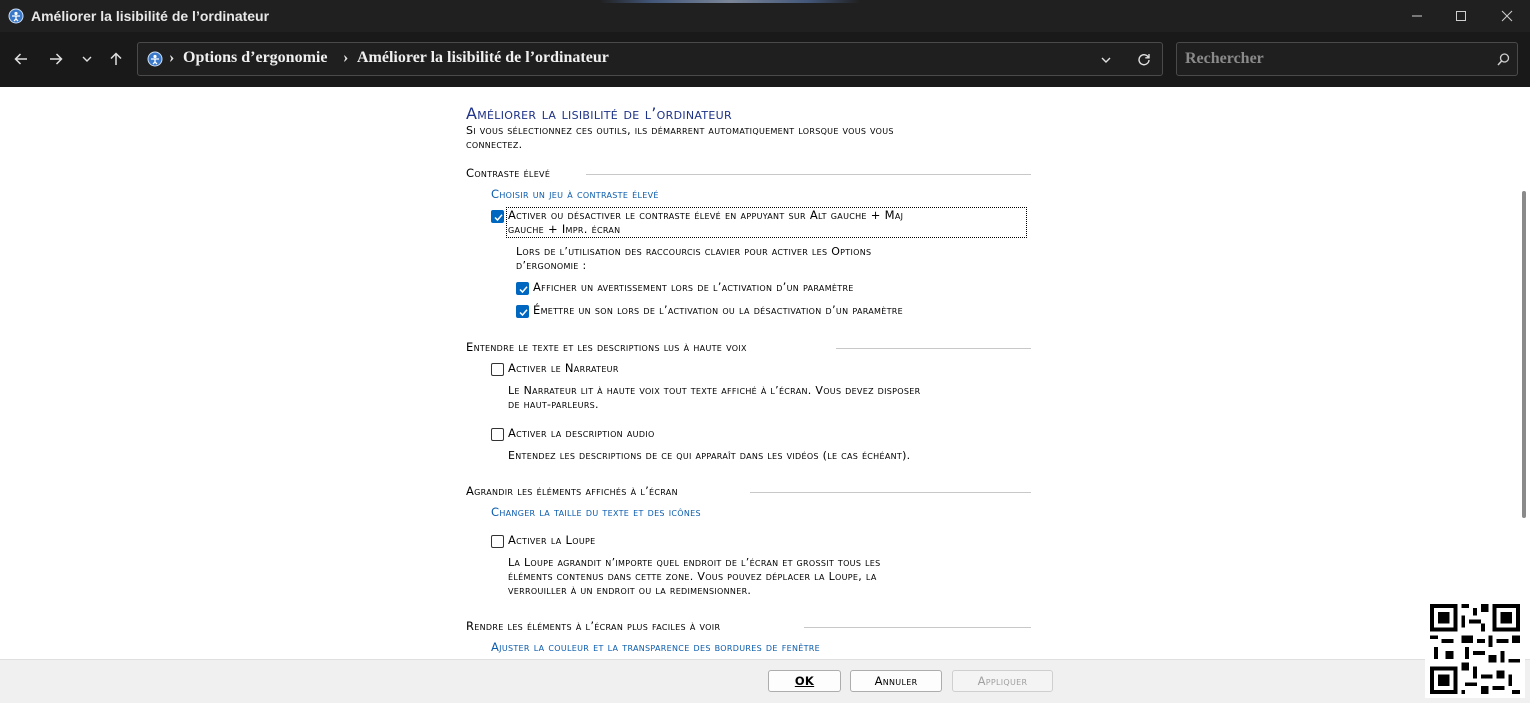  I want to click on audio-description-checkbox, so click(497, 434).